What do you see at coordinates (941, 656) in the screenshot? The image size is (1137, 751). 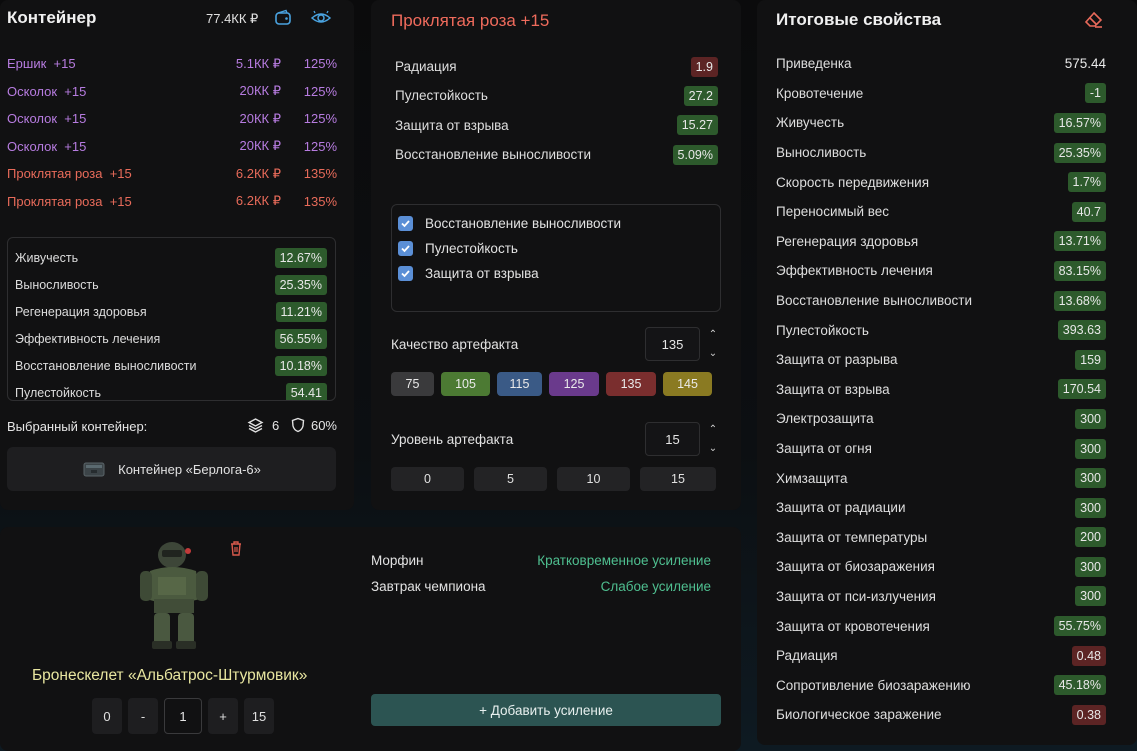 I see `total-row: Радиация 0.48` at bounding box center [941, 656].